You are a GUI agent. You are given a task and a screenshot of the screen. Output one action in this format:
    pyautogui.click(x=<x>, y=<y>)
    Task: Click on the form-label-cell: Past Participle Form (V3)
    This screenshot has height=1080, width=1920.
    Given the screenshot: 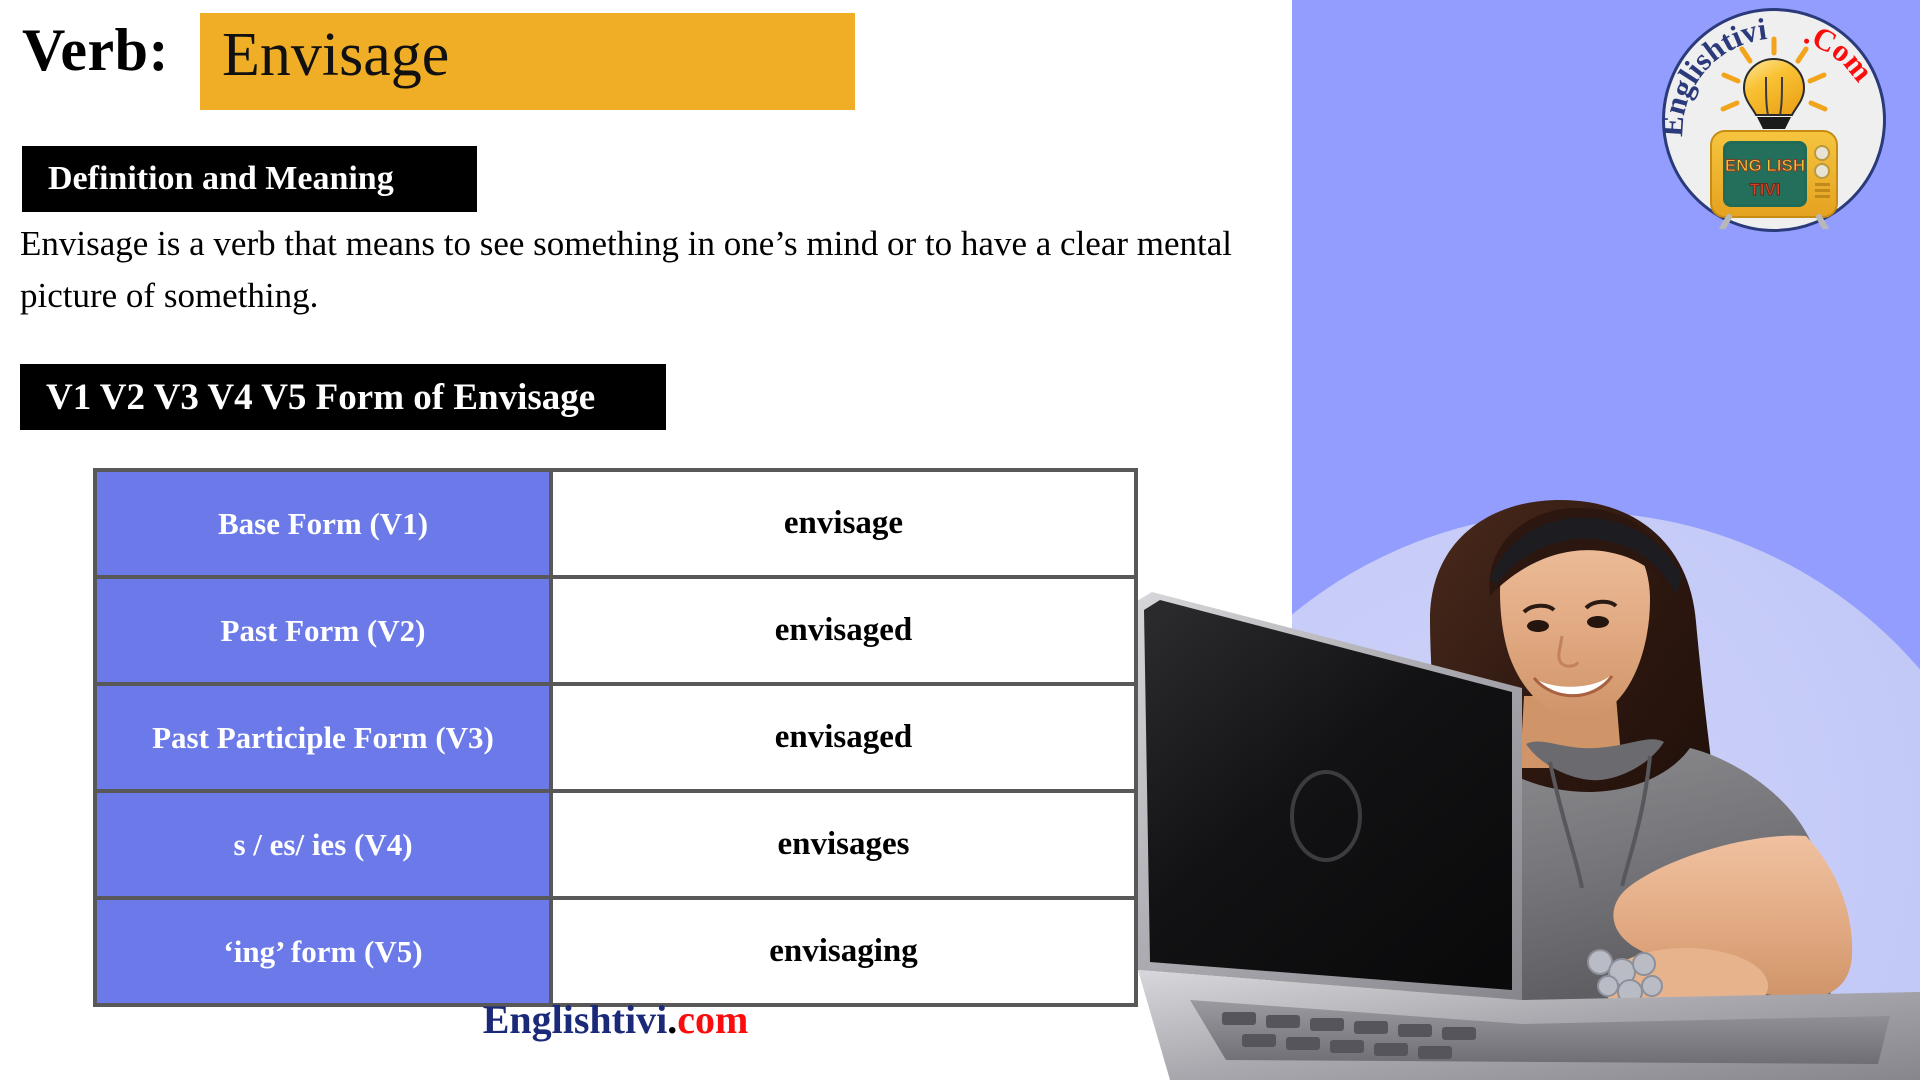 What is the action you would take?
    pyautogui.click(x=323, y=737)
    